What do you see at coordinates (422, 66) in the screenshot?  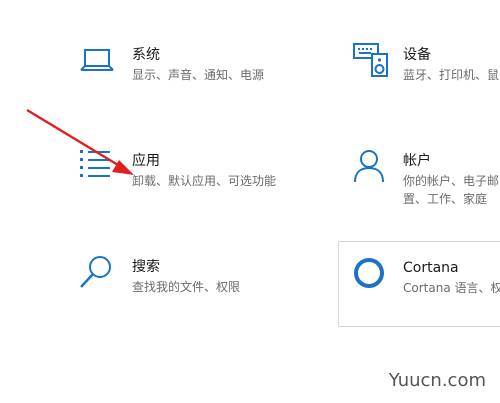 I see `settings-tile-devices: 设备 蓝牙、打印机、鼠` at bounding box center [422, 66].